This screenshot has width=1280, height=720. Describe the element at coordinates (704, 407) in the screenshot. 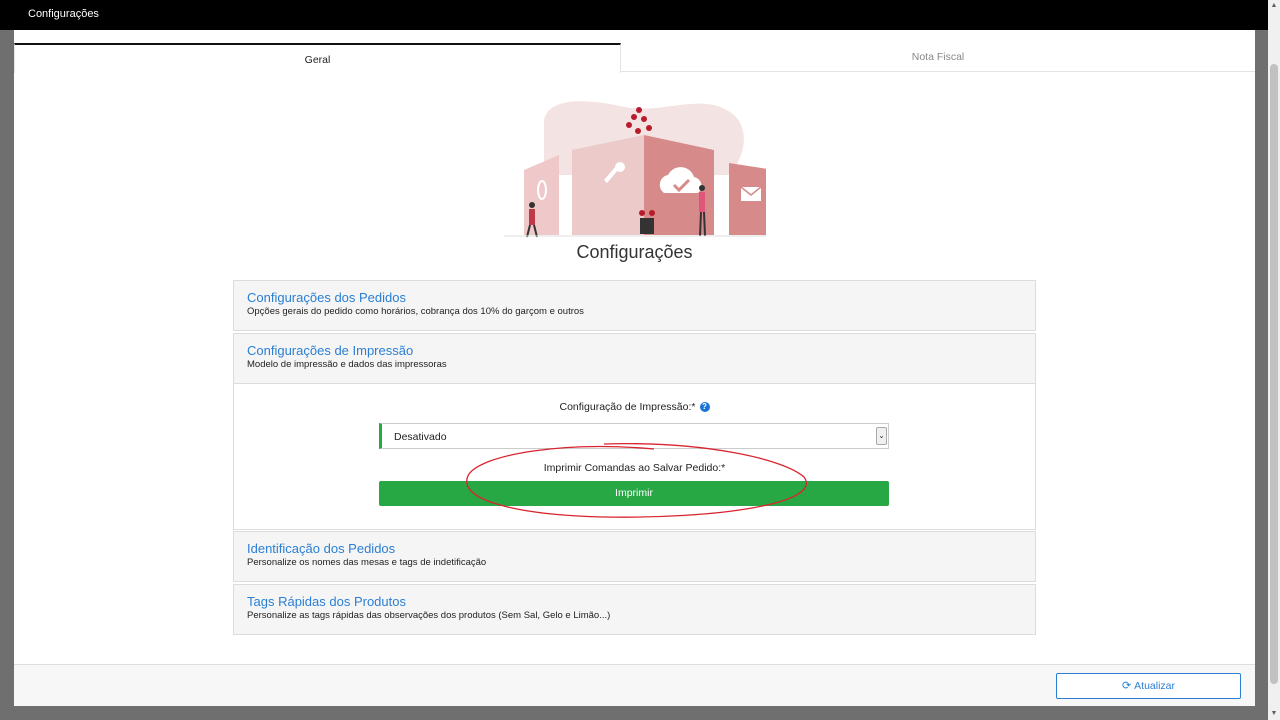

I see `help-icon: ?` at that location.